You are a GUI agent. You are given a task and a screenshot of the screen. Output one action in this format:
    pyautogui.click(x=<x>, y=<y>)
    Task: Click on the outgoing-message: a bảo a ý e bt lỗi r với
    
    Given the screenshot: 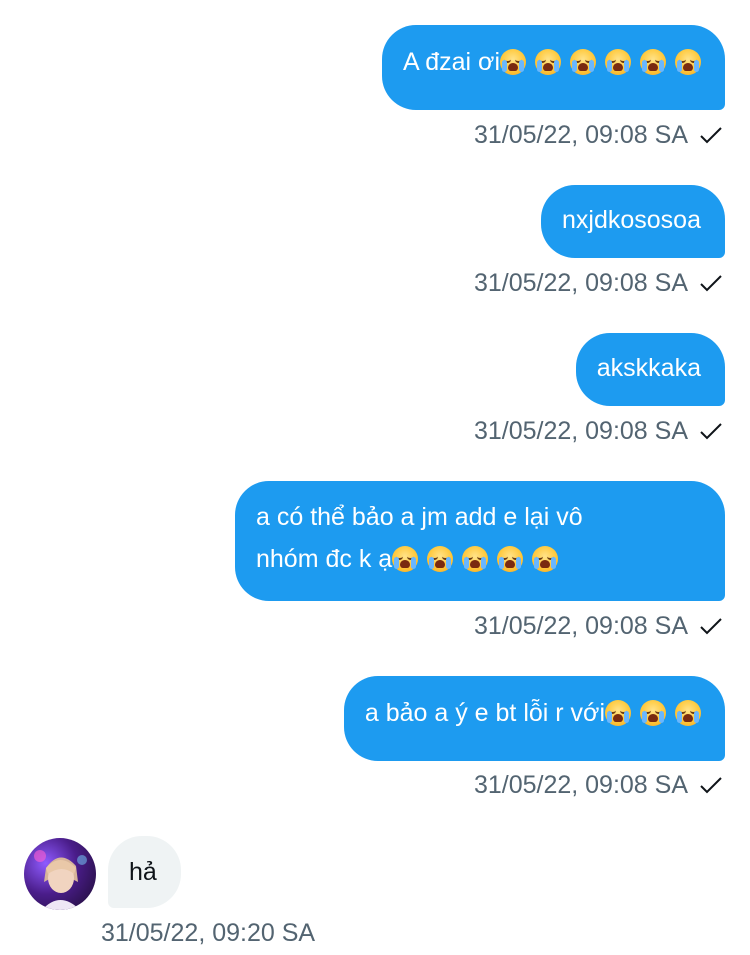 What is the action you would take?
    pyautogui.click(x=534, y=718)
    